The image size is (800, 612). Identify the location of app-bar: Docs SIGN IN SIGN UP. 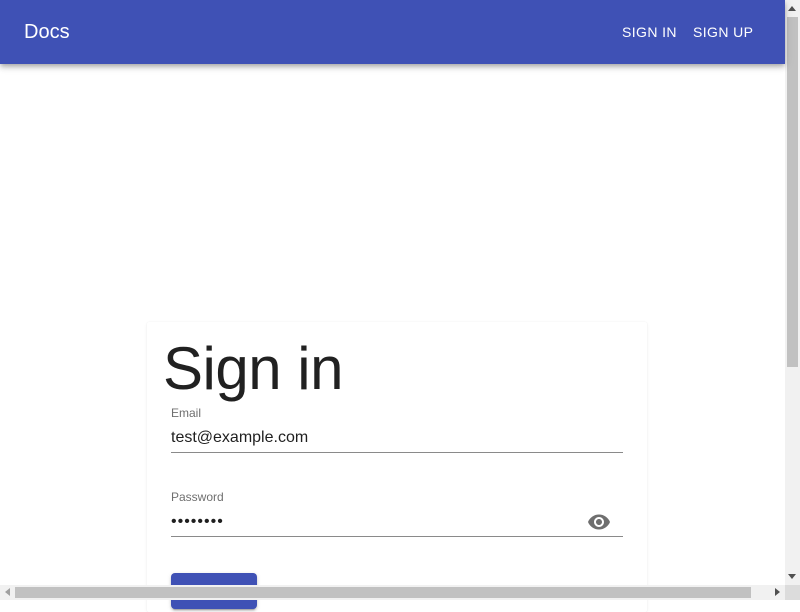
(392, 32).